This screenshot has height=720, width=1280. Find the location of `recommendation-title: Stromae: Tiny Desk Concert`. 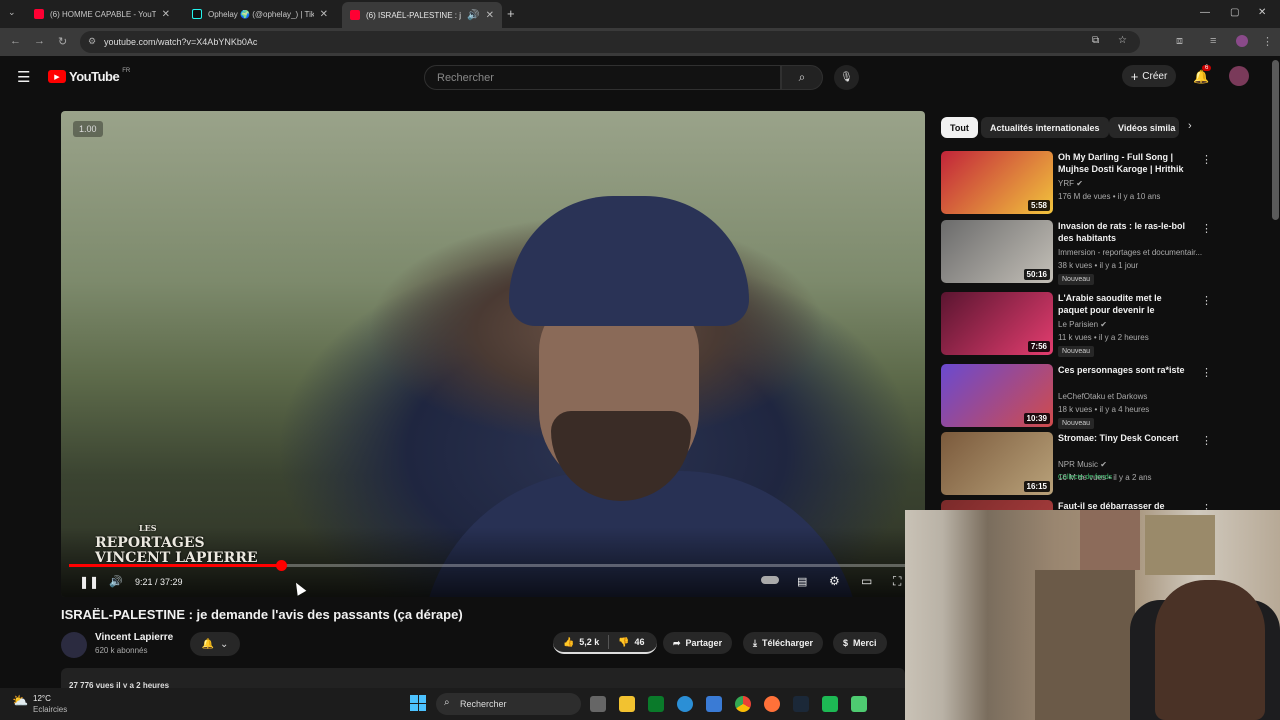

recommendation-title: Stromae: Tiny Desk Concert is located at coordinates (1125, 438).